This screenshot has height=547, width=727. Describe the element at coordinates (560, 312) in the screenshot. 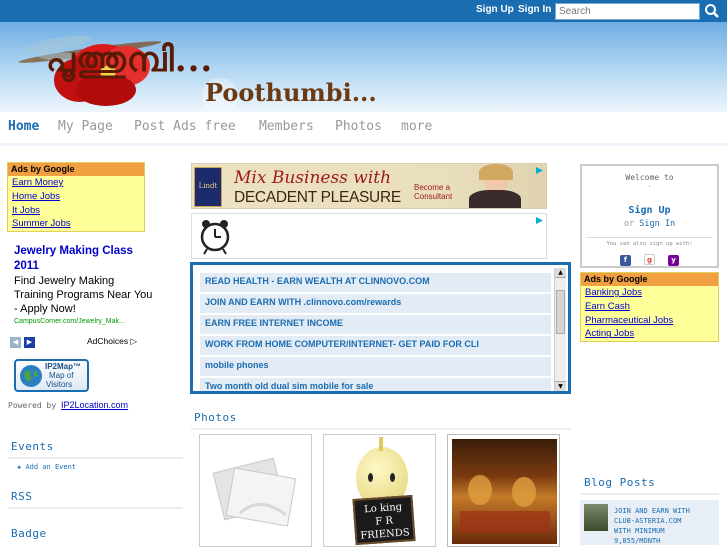

I see `scroll-thumb` at that location.